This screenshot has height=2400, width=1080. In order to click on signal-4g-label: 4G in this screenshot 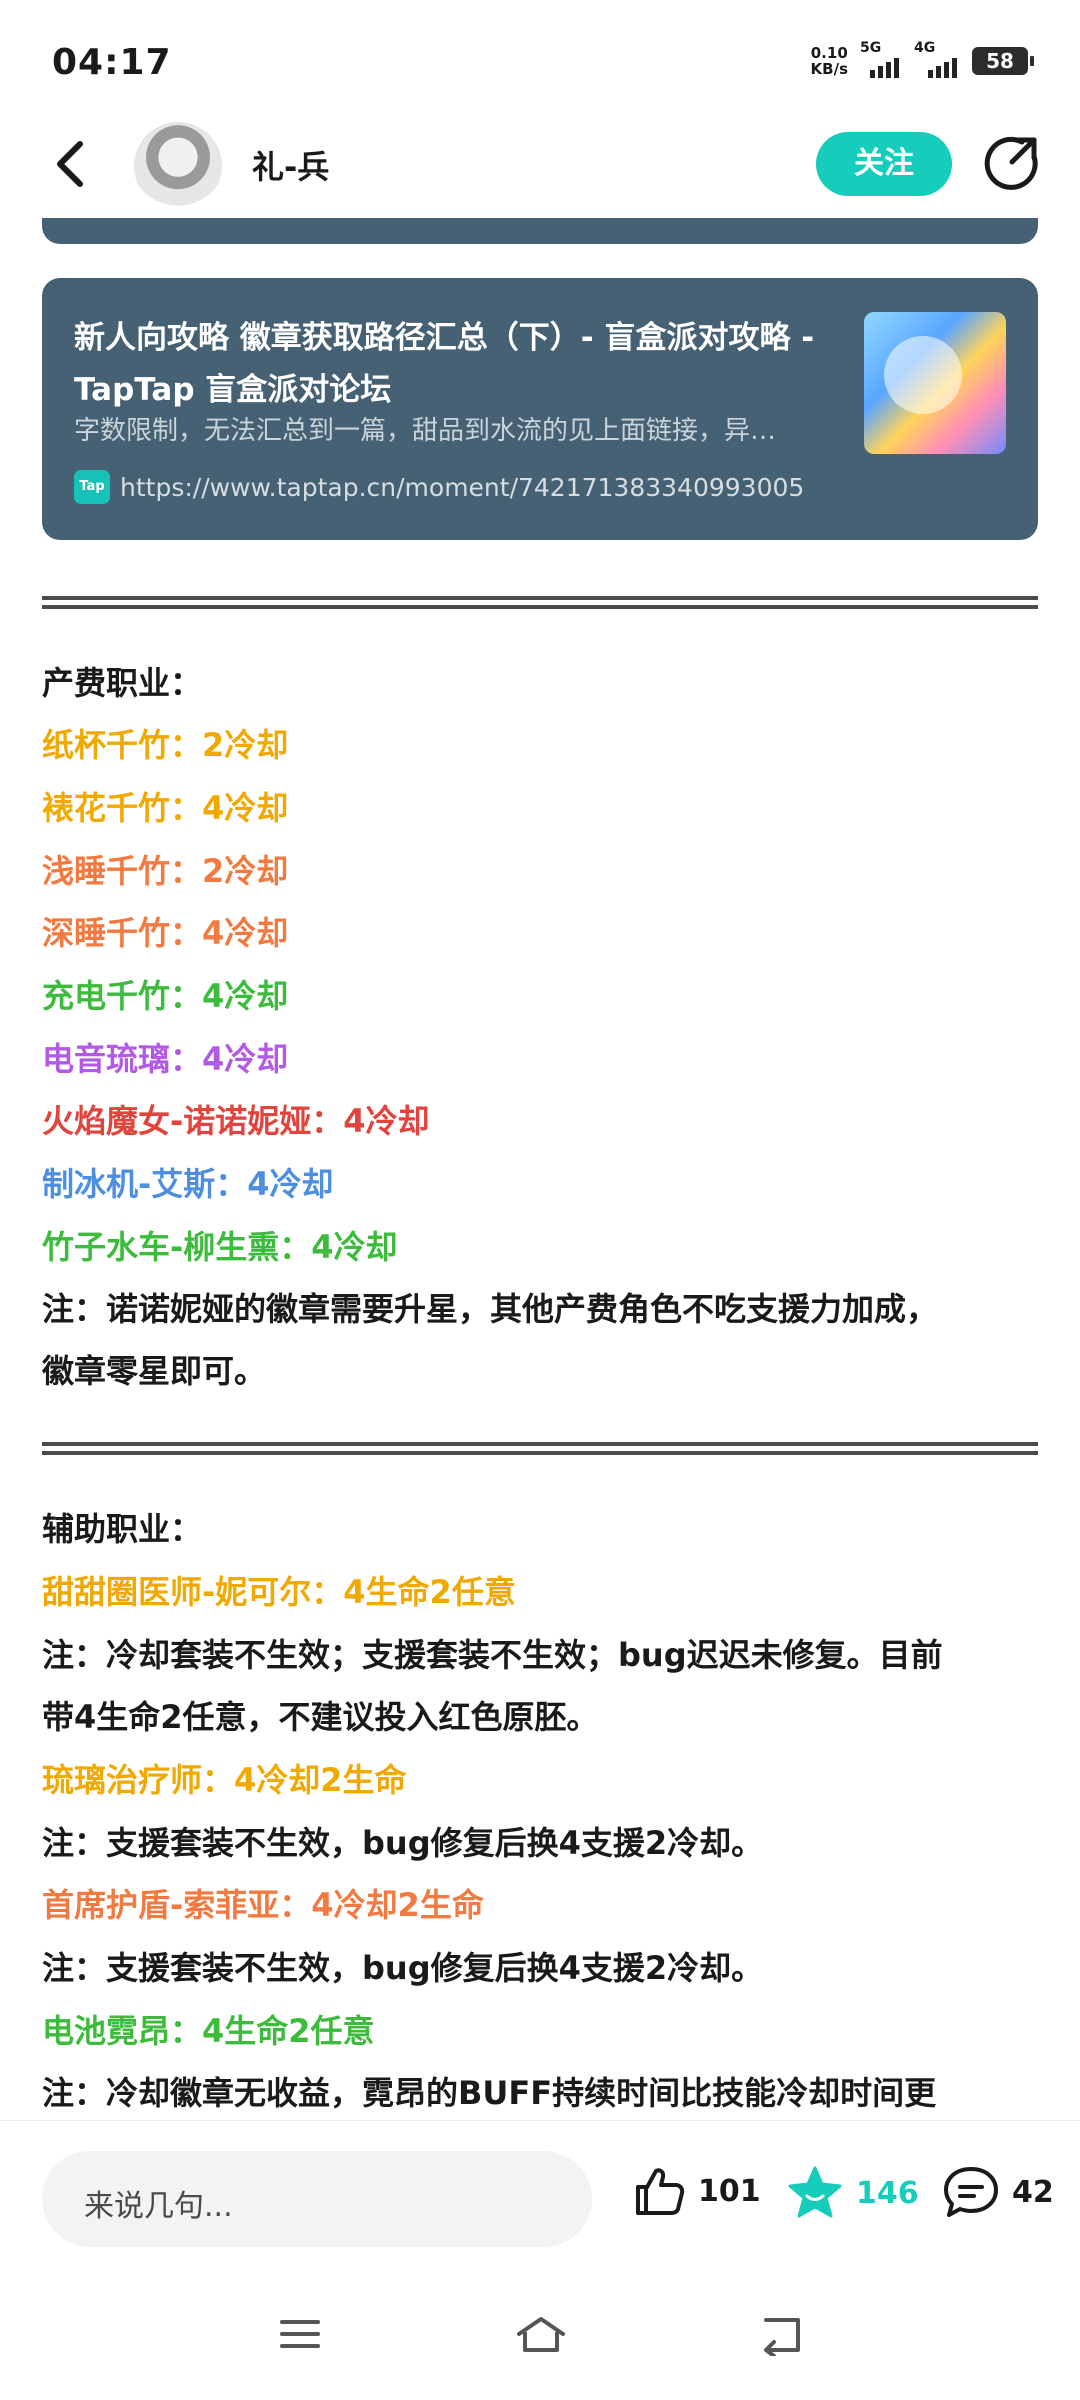, I will do `click(925, 48)`.